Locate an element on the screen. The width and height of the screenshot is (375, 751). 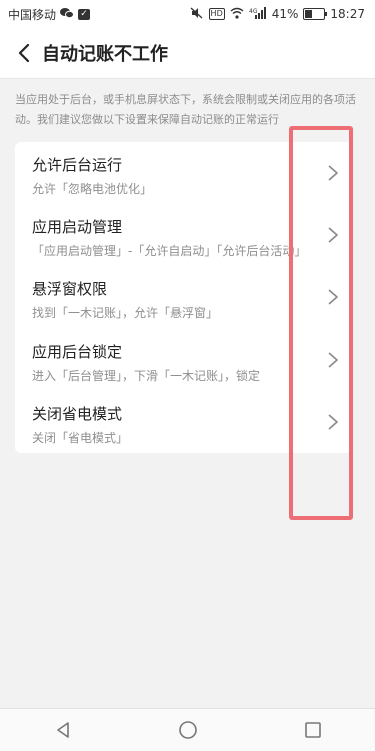
wechat-icon is located at coordinates (67, 14).